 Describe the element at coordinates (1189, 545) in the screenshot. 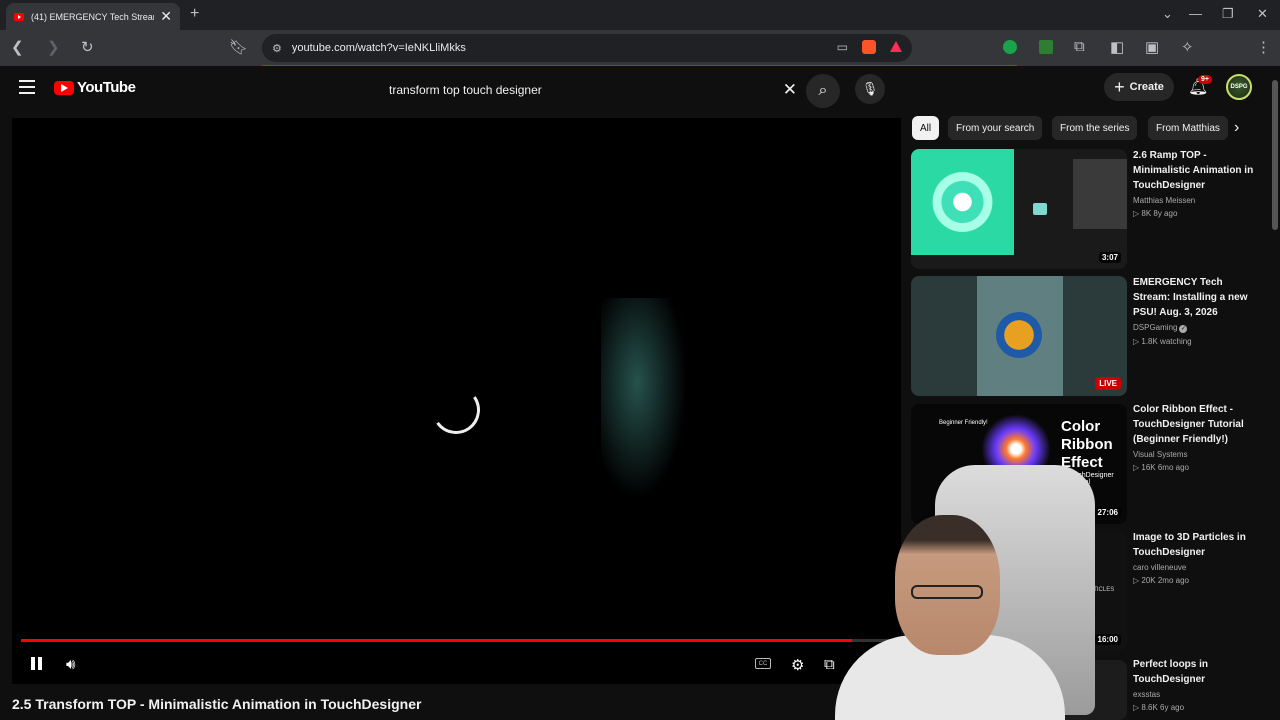

I see `recommendation-title: Image to 3D Particles in TouchDesigner` at that location.